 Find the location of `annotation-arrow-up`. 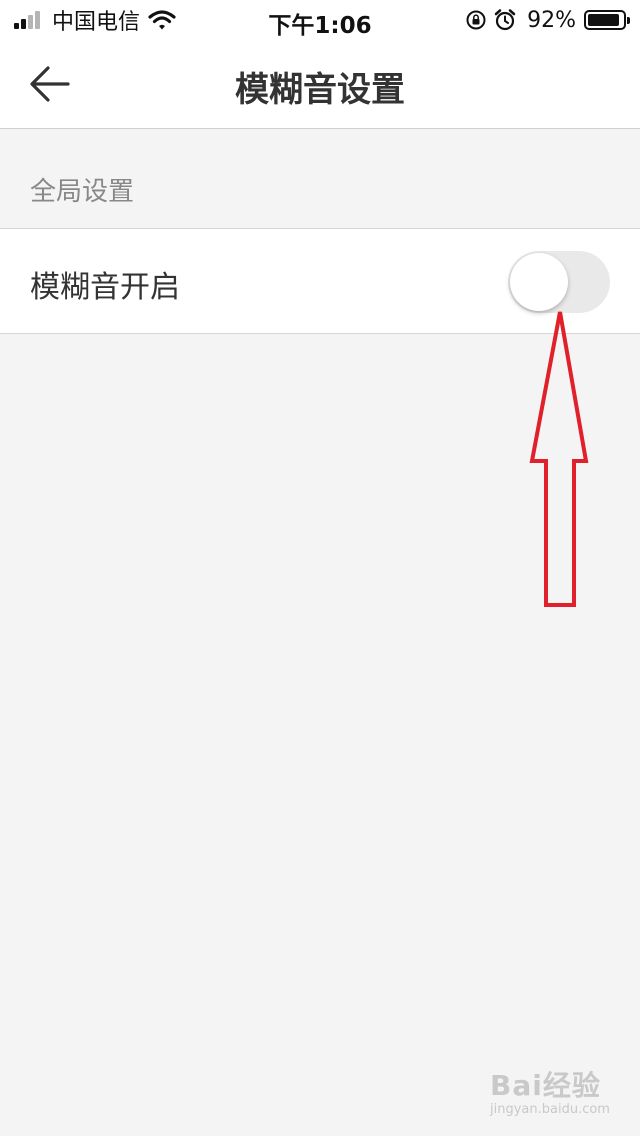

annotation-arrow-up is located at coordinates (559, 459).